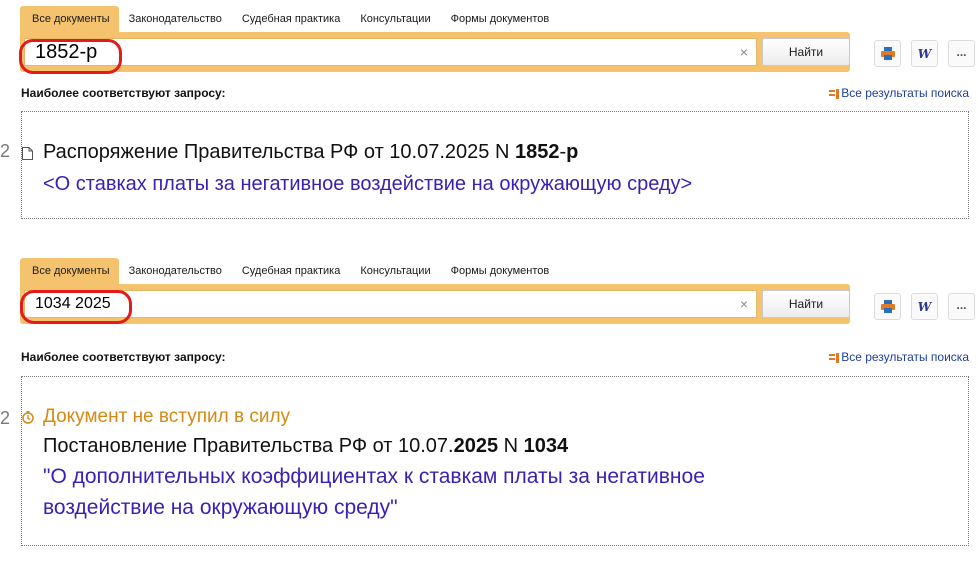 The height and width of the screenshot is (569, 978). What do you see at coordinates (167, 416) in the screenshot?
I see `result-status: Документ не вступил в силу` at bounding box center [167, 416].